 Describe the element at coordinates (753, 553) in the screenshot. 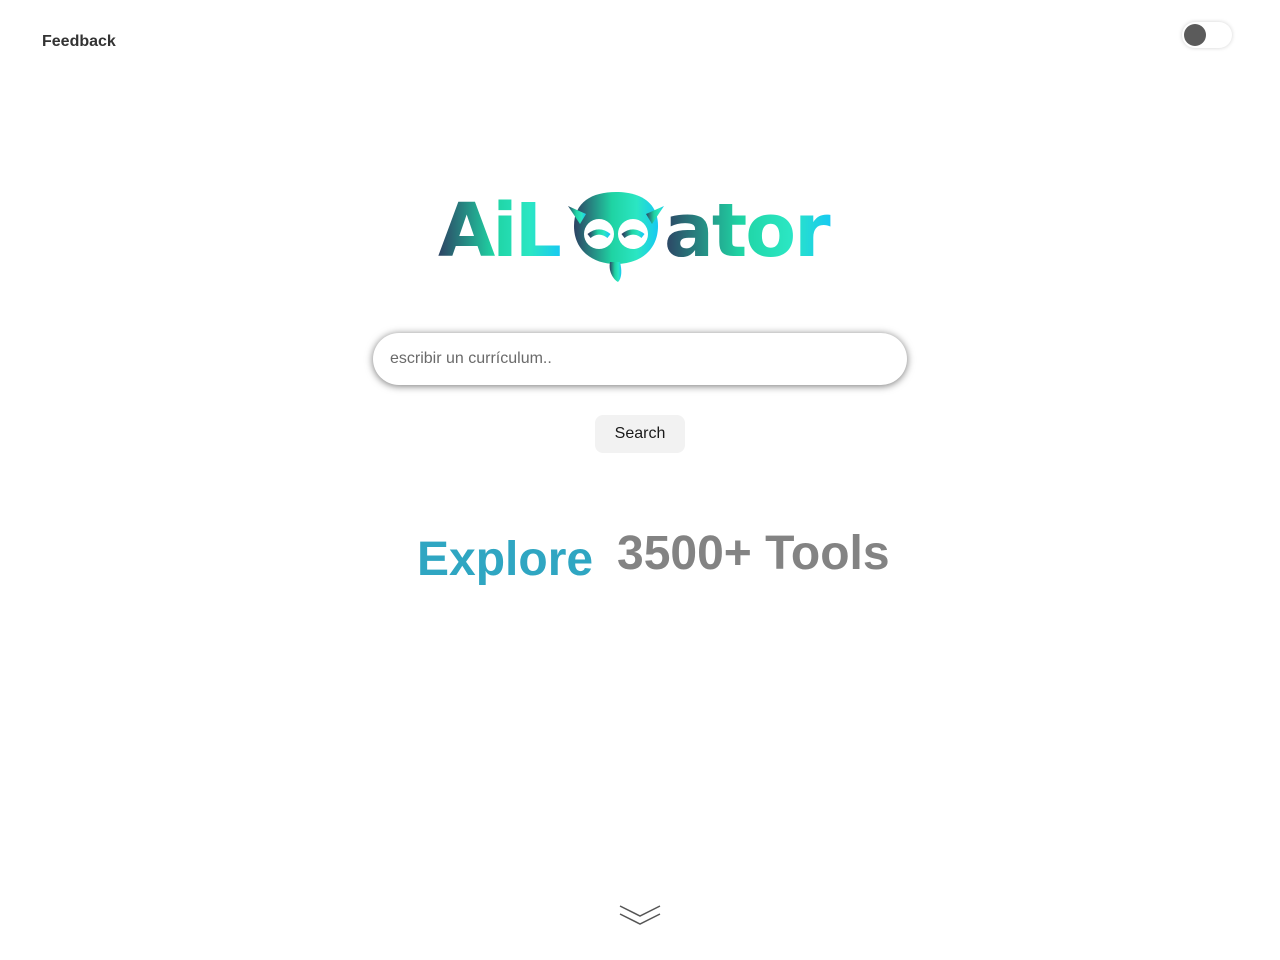

I see `tools-count-heading: 3500+ Tools` at that location.